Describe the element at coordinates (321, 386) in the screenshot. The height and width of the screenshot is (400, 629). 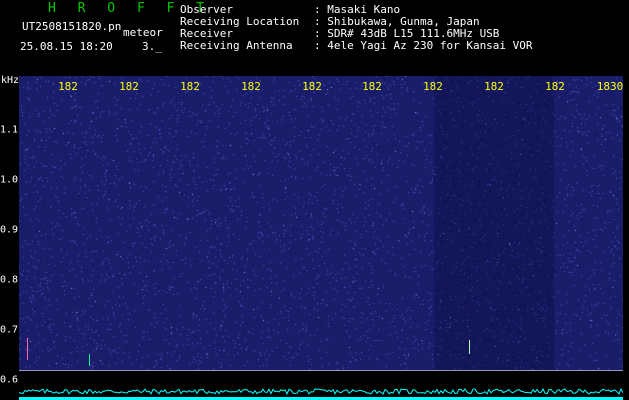
I see `spectrum-panel` at that location.